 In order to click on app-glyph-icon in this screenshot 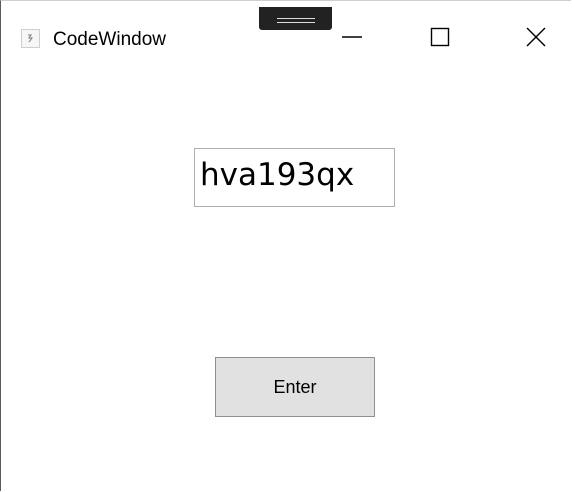, I will do `click(30, 38)`.